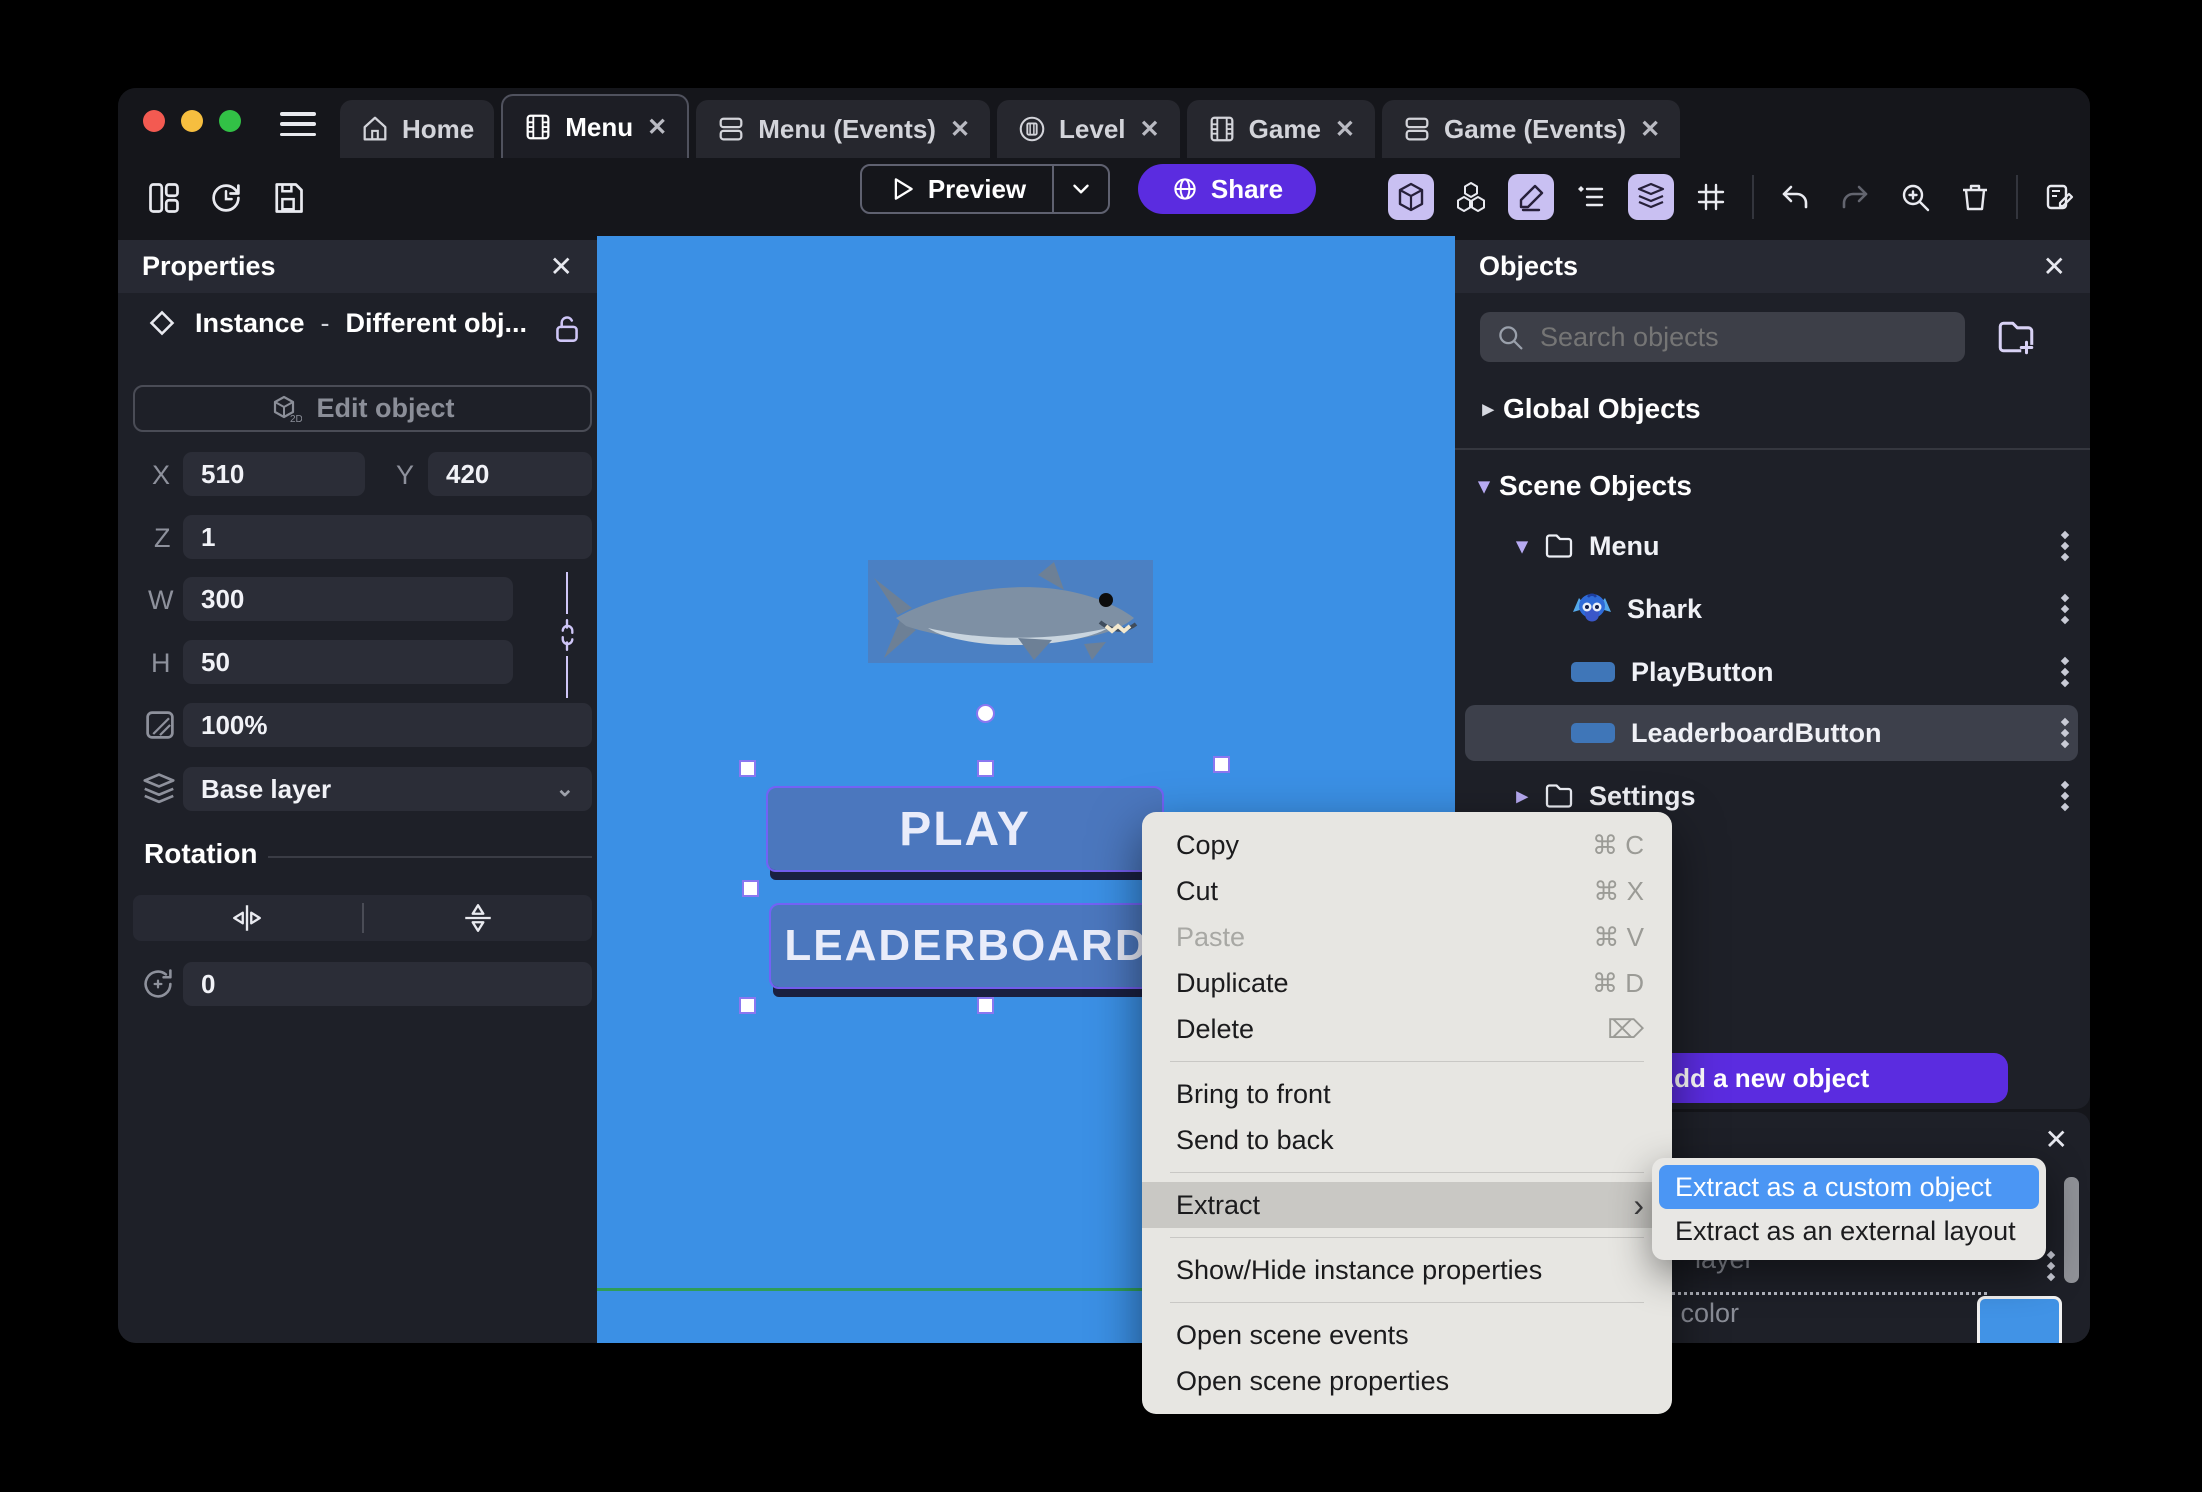 The image size is (2202, 1492). What do you see at coordinates (288, 198) in the screenshot?
I see `save-button` at bounding box center [288, 198].